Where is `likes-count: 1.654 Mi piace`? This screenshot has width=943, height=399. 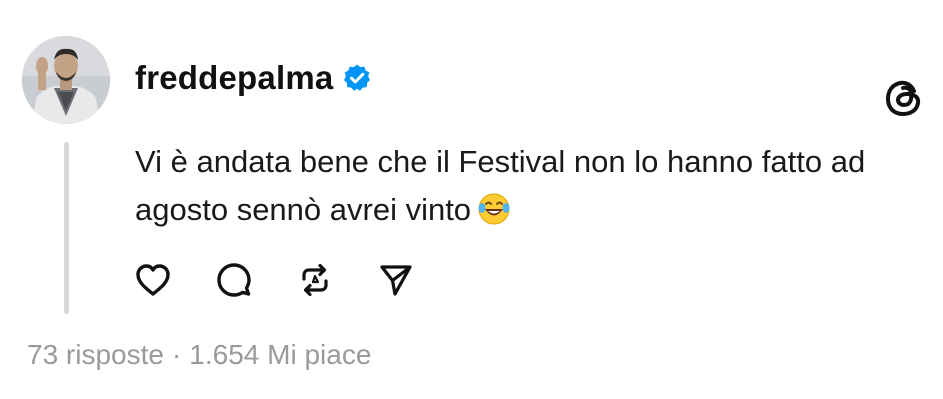
likes-count: 1.654 Mi piace is located at coordinates (280, 354).